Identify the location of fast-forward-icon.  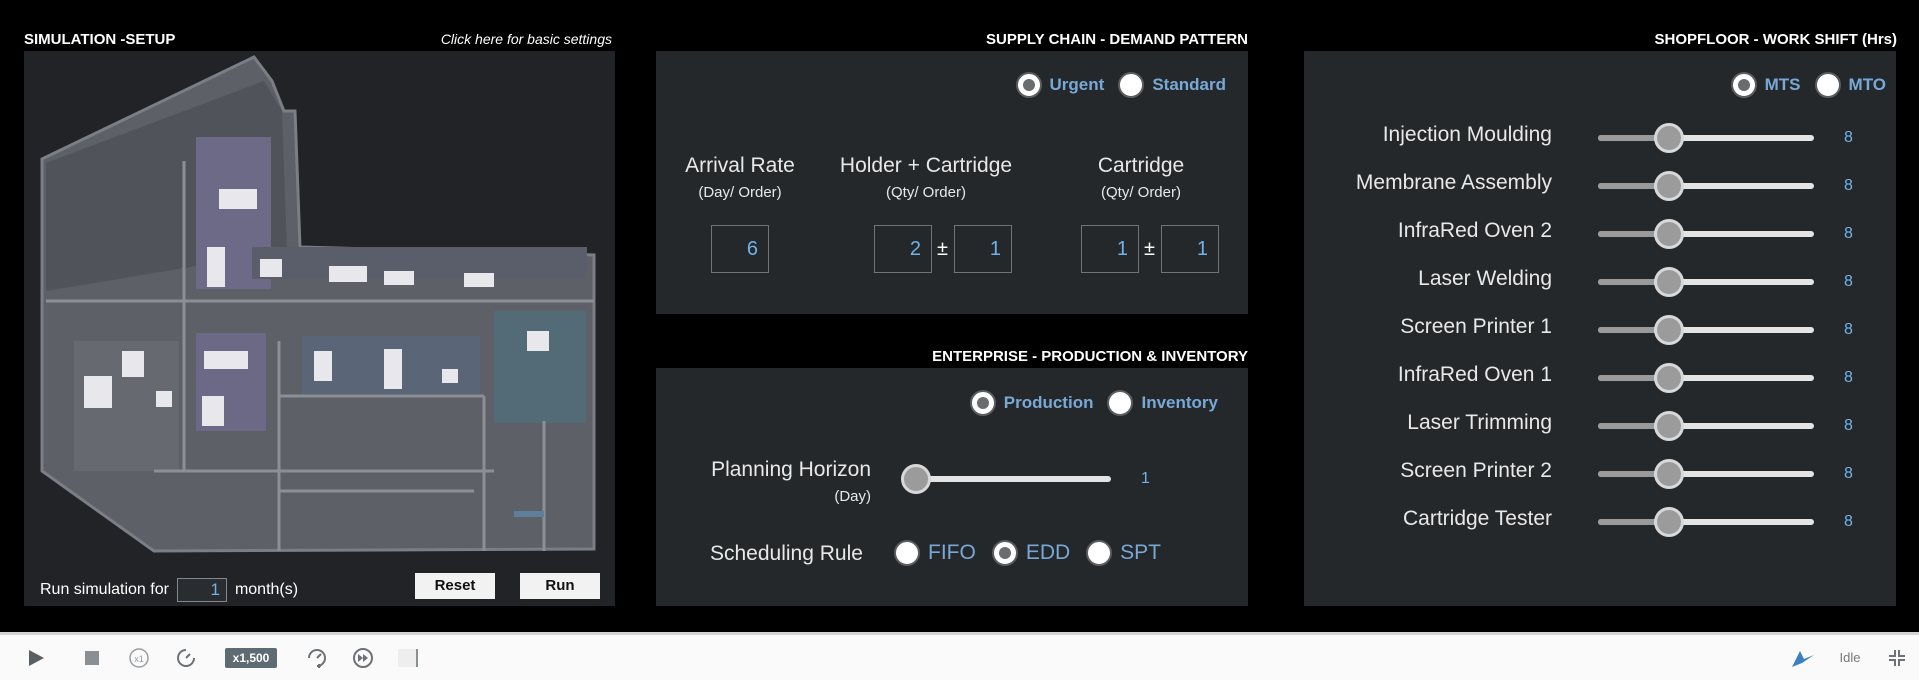
(363, 657).